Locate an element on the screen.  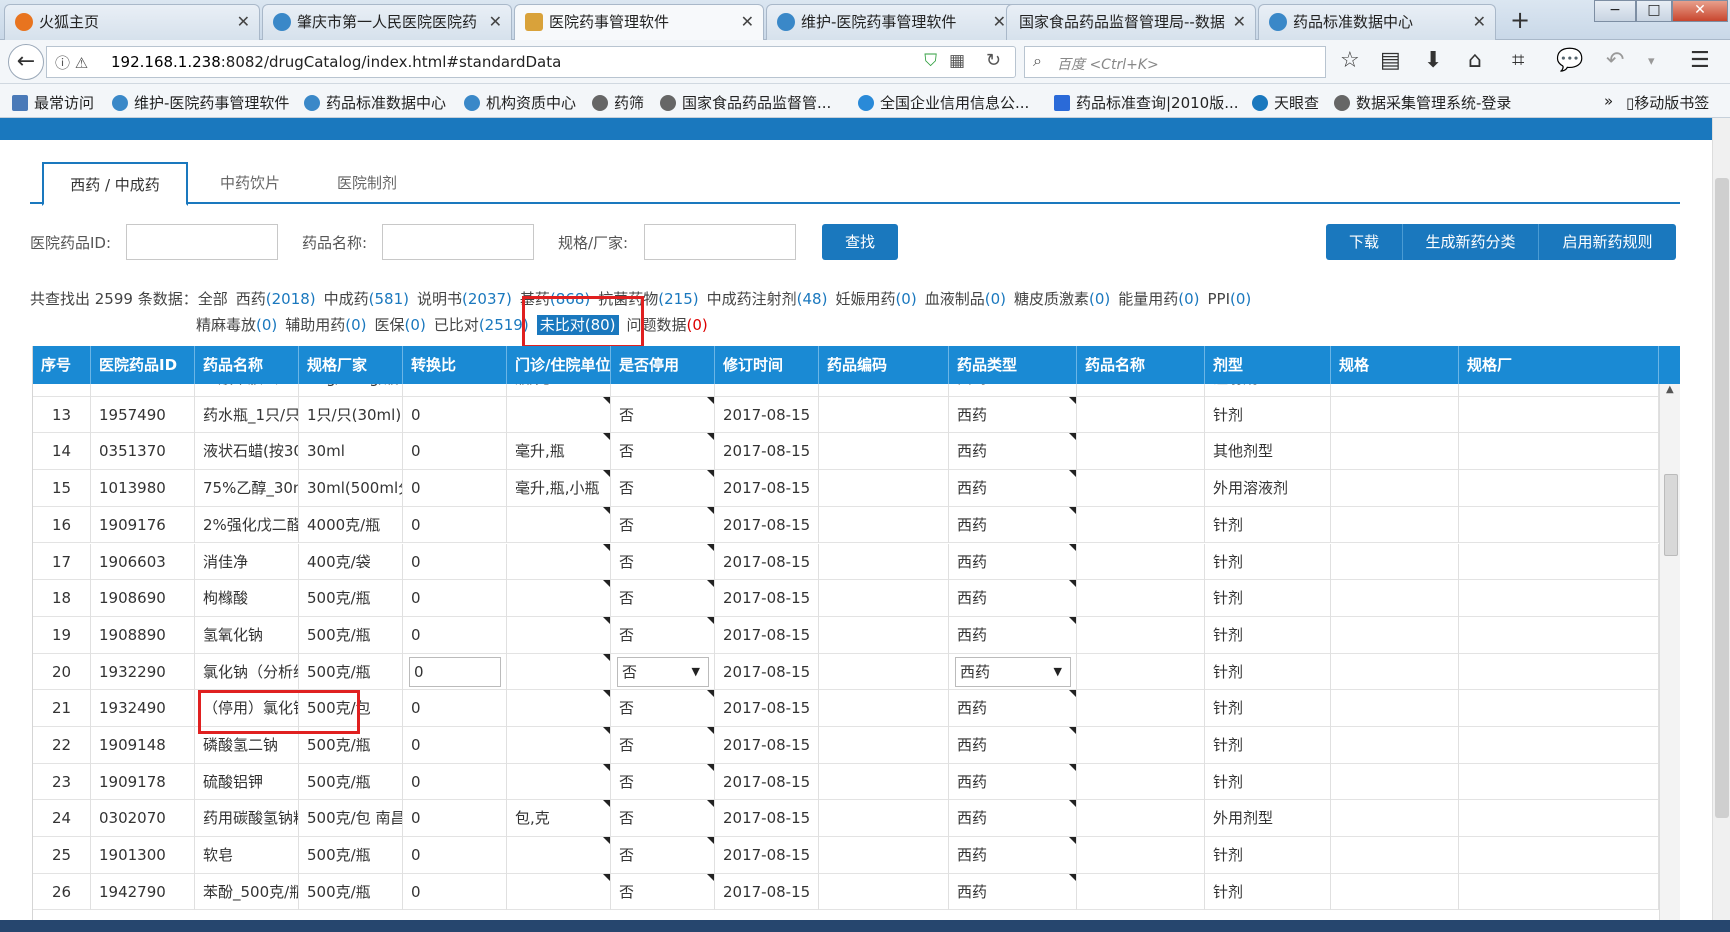
maximize-button: □ is located at coordinates (1654, 11).